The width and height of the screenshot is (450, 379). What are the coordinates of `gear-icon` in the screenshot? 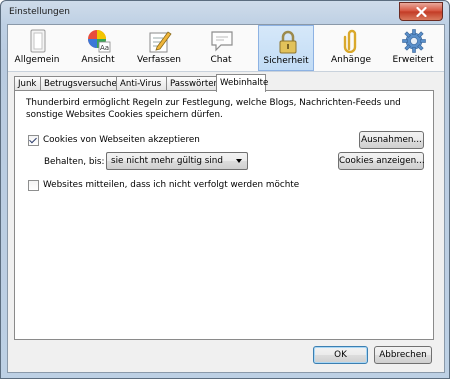 It's located at (414, 41).